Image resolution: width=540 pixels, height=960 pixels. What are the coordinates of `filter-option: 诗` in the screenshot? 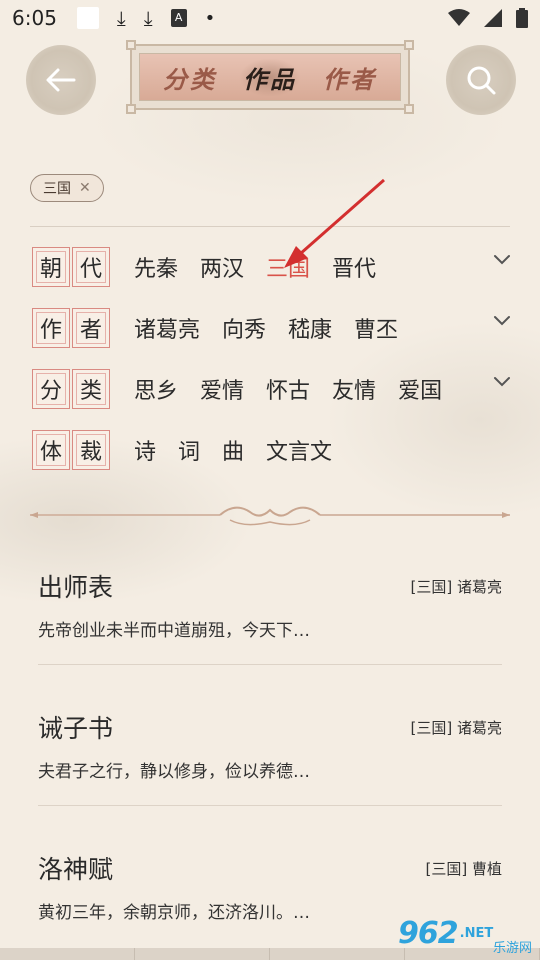 It's located at (145, 450).